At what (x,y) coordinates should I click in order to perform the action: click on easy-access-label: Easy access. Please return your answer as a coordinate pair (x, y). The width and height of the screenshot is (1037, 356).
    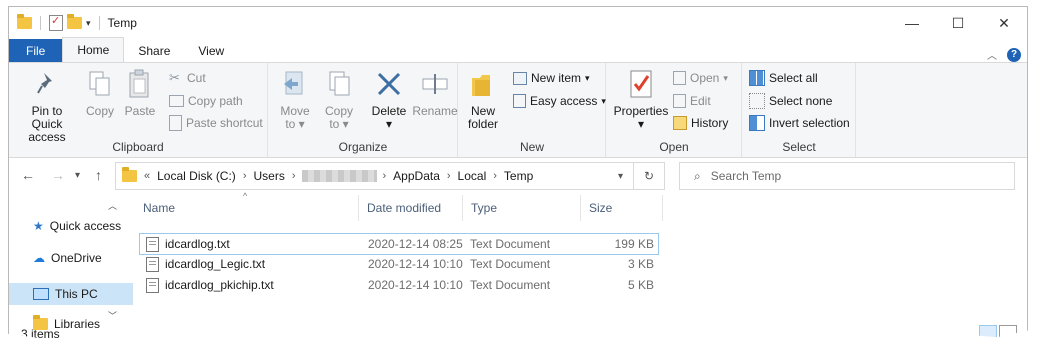
    Looking at the image, I should click on (564, 101).